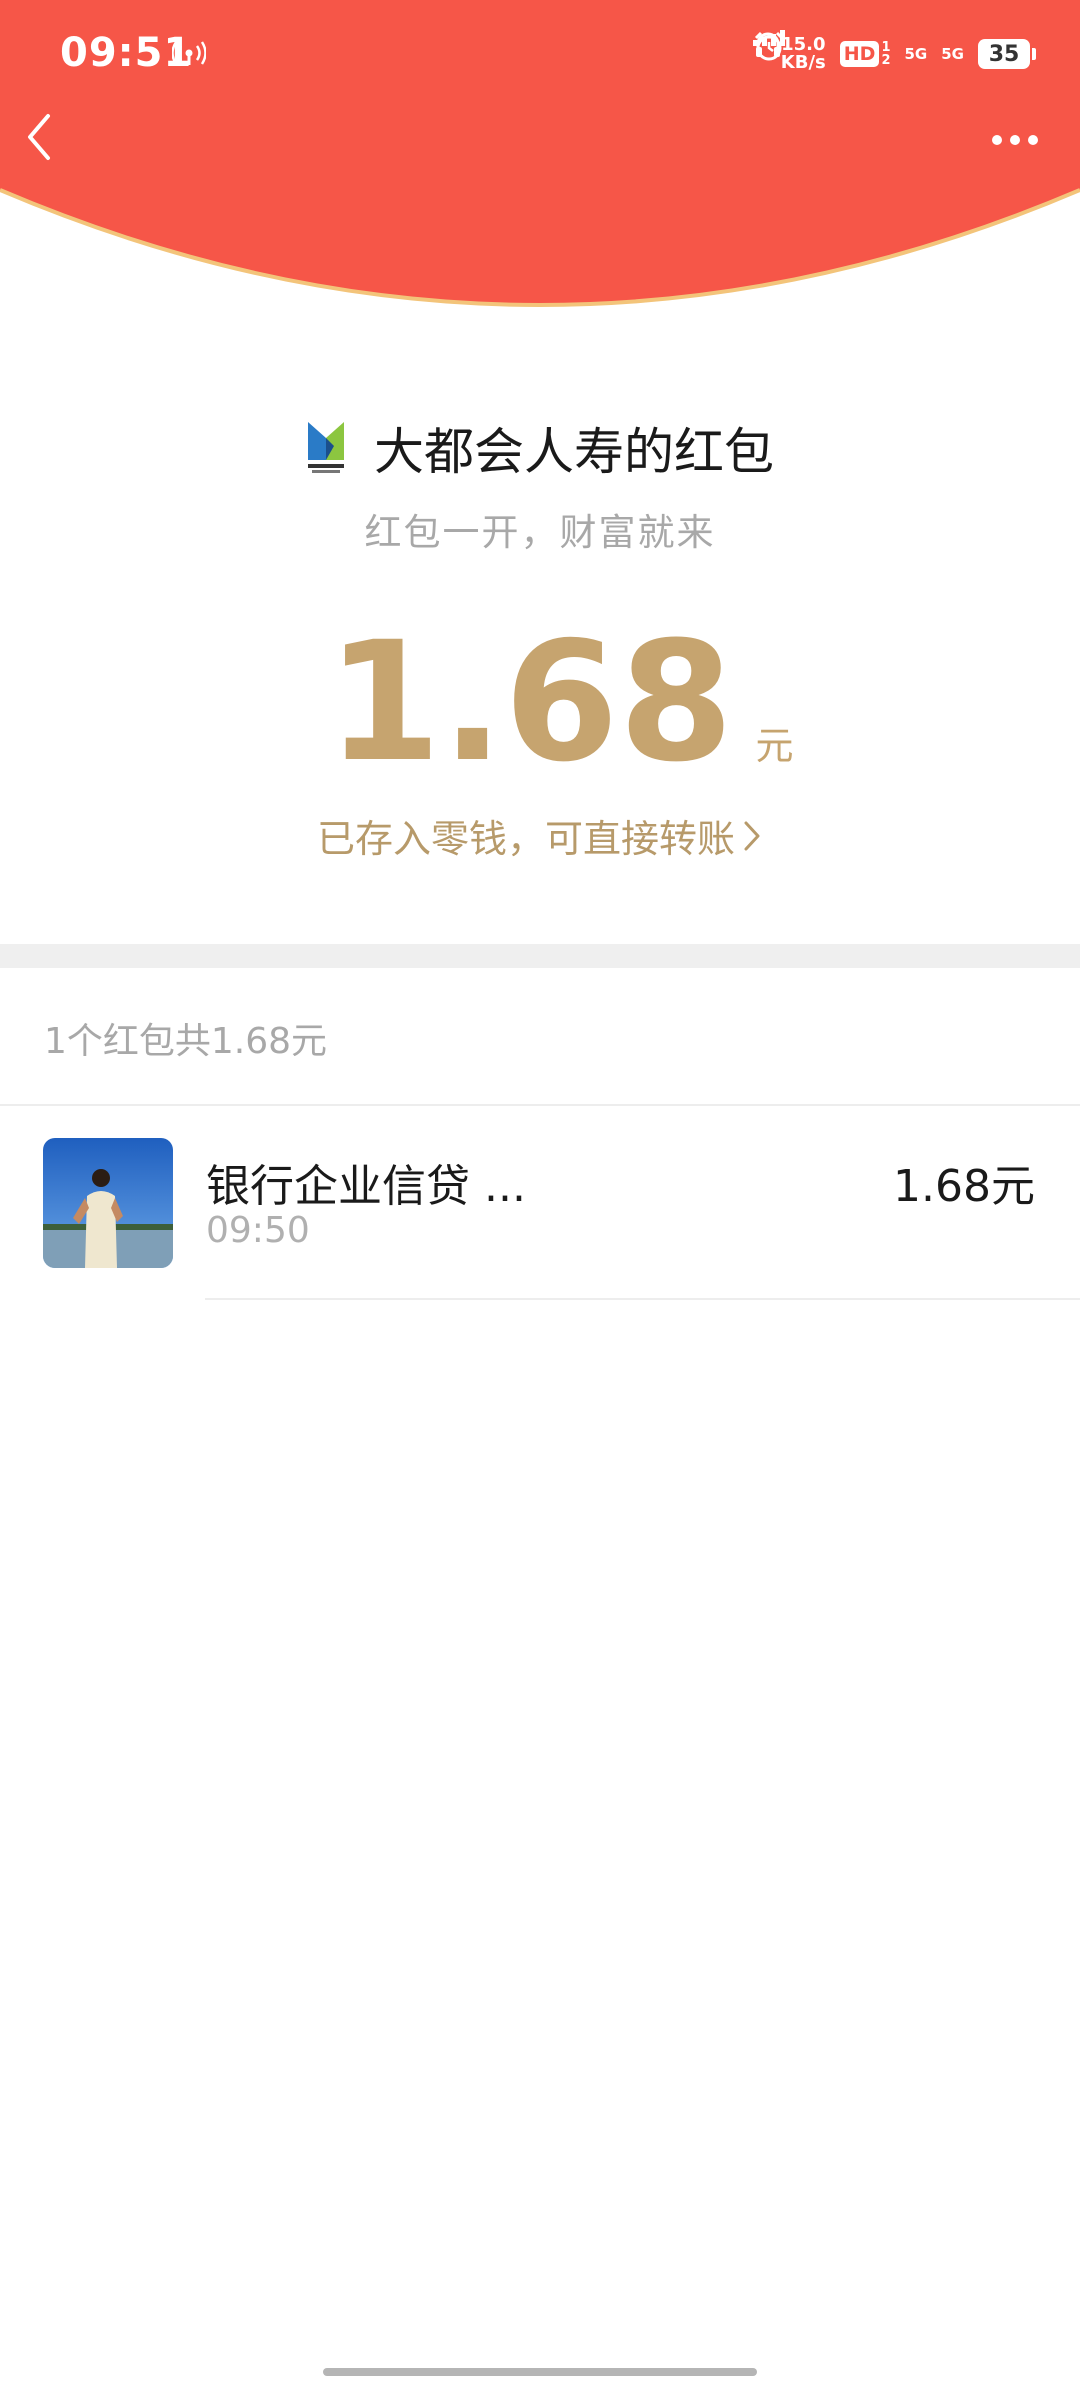  Describe the element at coordinates (752, 835) in the screenshot. I see `chevron-right-icon` at that location.